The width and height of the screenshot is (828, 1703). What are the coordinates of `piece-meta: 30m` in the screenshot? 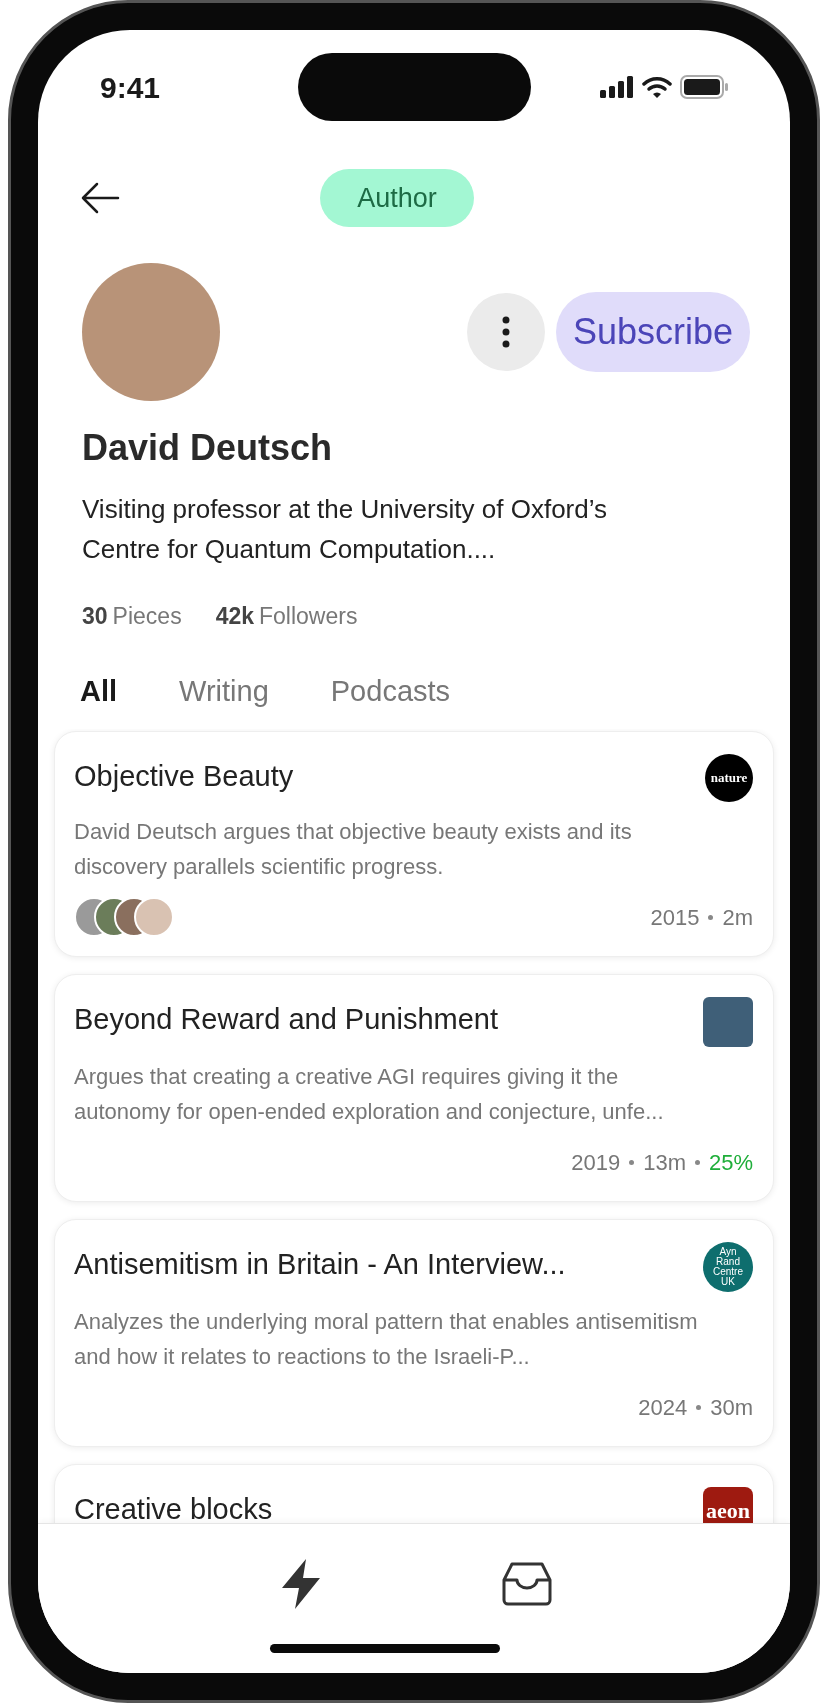 It's located at (731, 1407).